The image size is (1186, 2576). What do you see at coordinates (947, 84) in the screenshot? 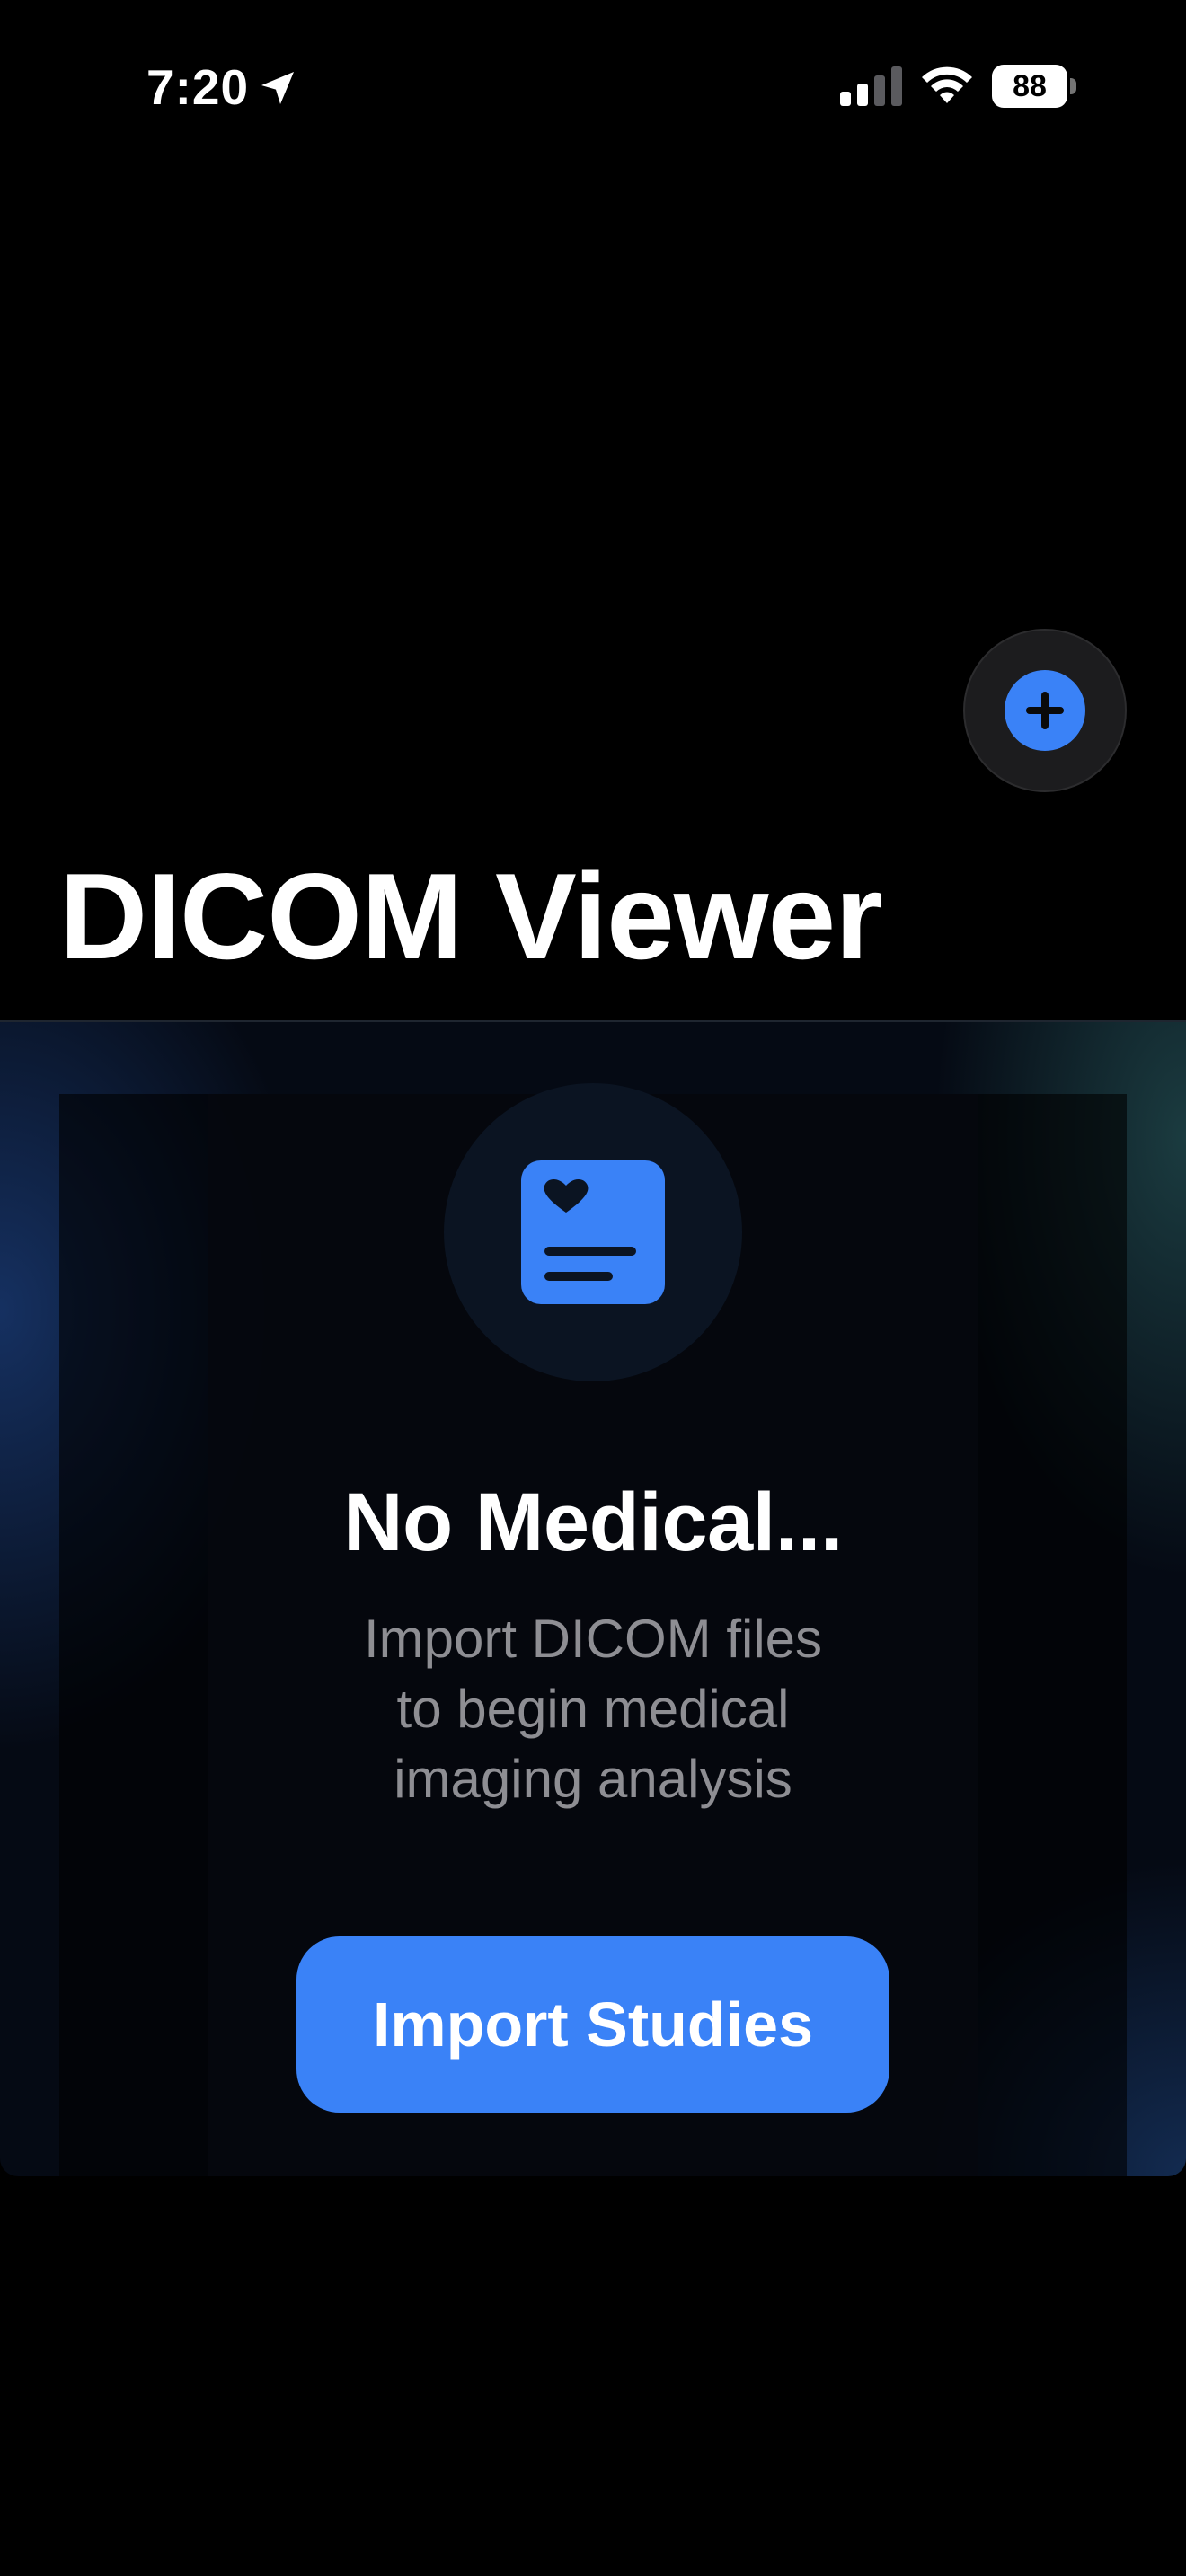
I see `wifi-icon` at bounding box center [947, 84].